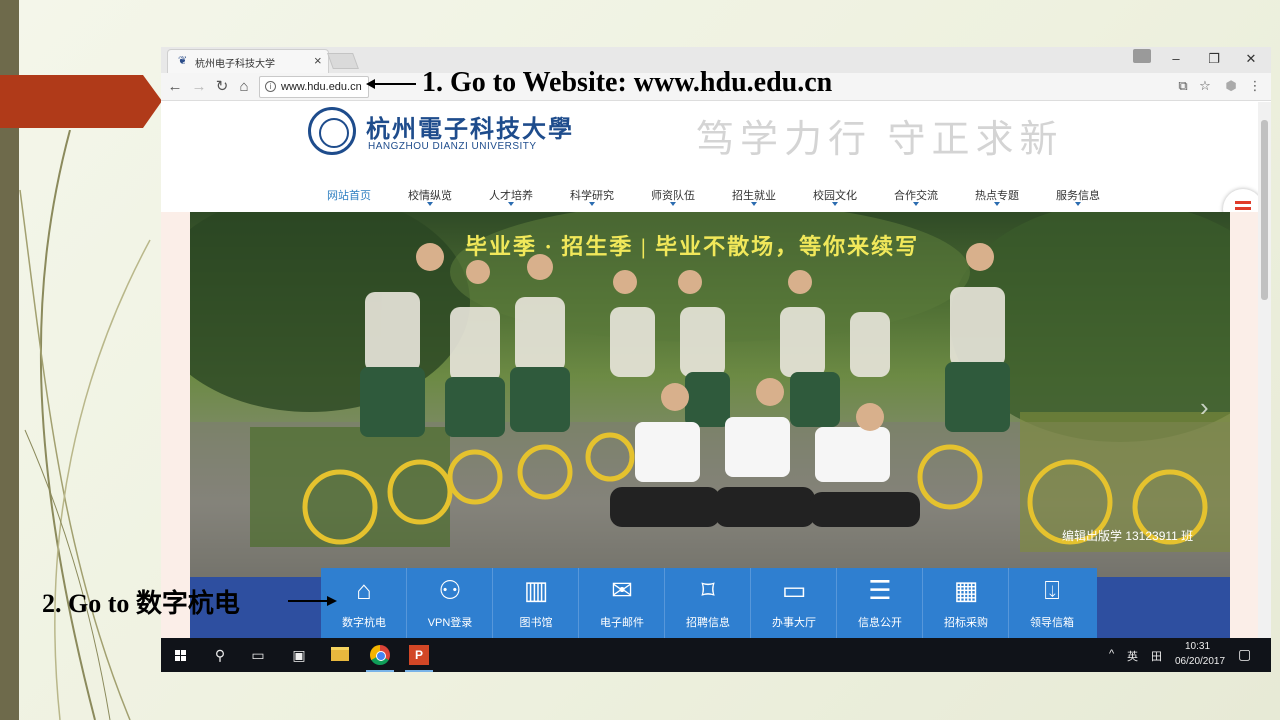  I want to click on tab-title: 杭州电子科技大学, so click(235, 64).